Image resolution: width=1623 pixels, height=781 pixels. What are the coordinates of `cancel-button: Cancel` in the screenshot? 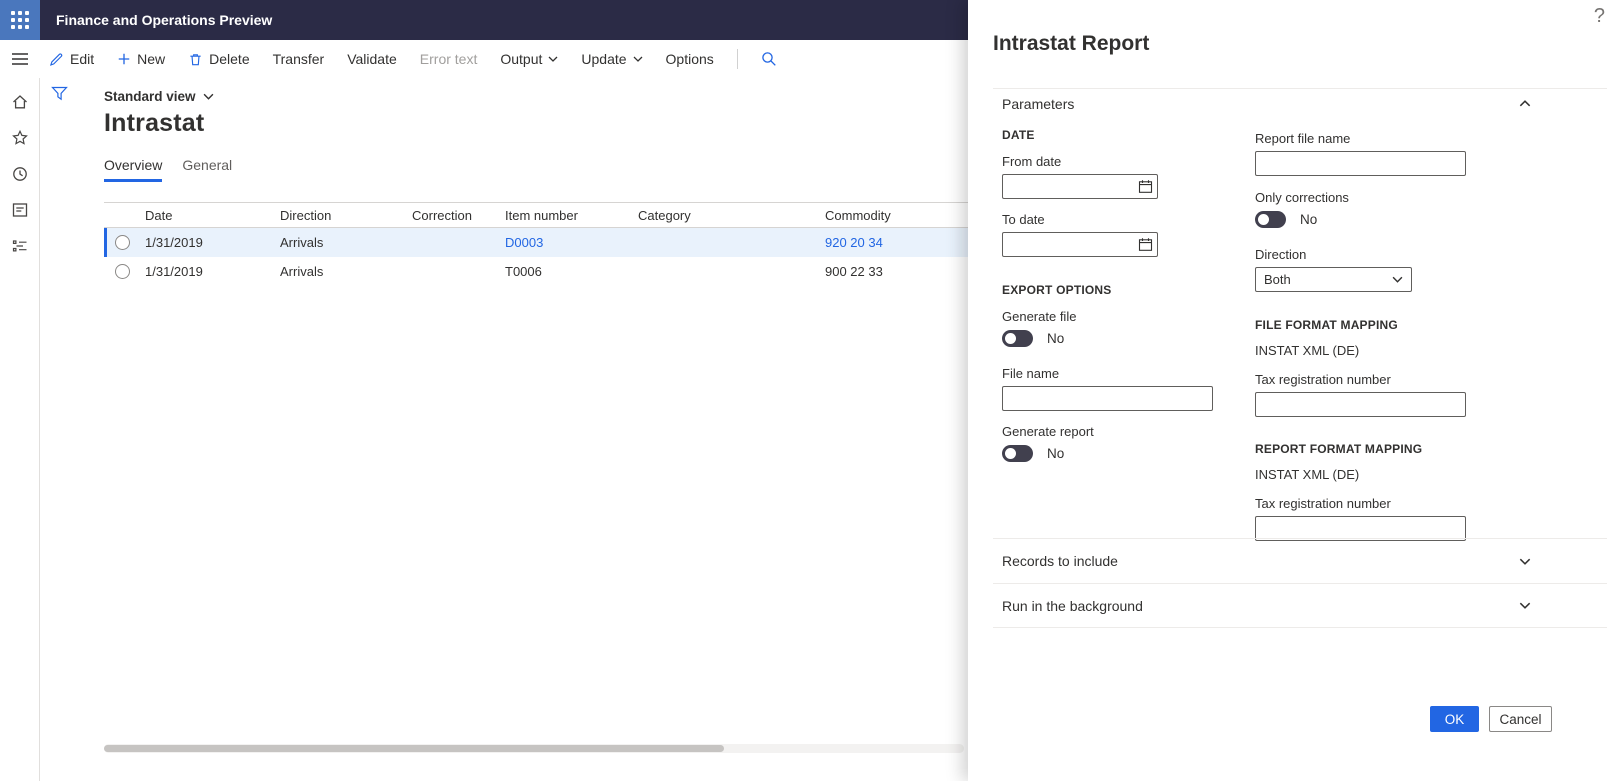 It's located at (1520, 719).